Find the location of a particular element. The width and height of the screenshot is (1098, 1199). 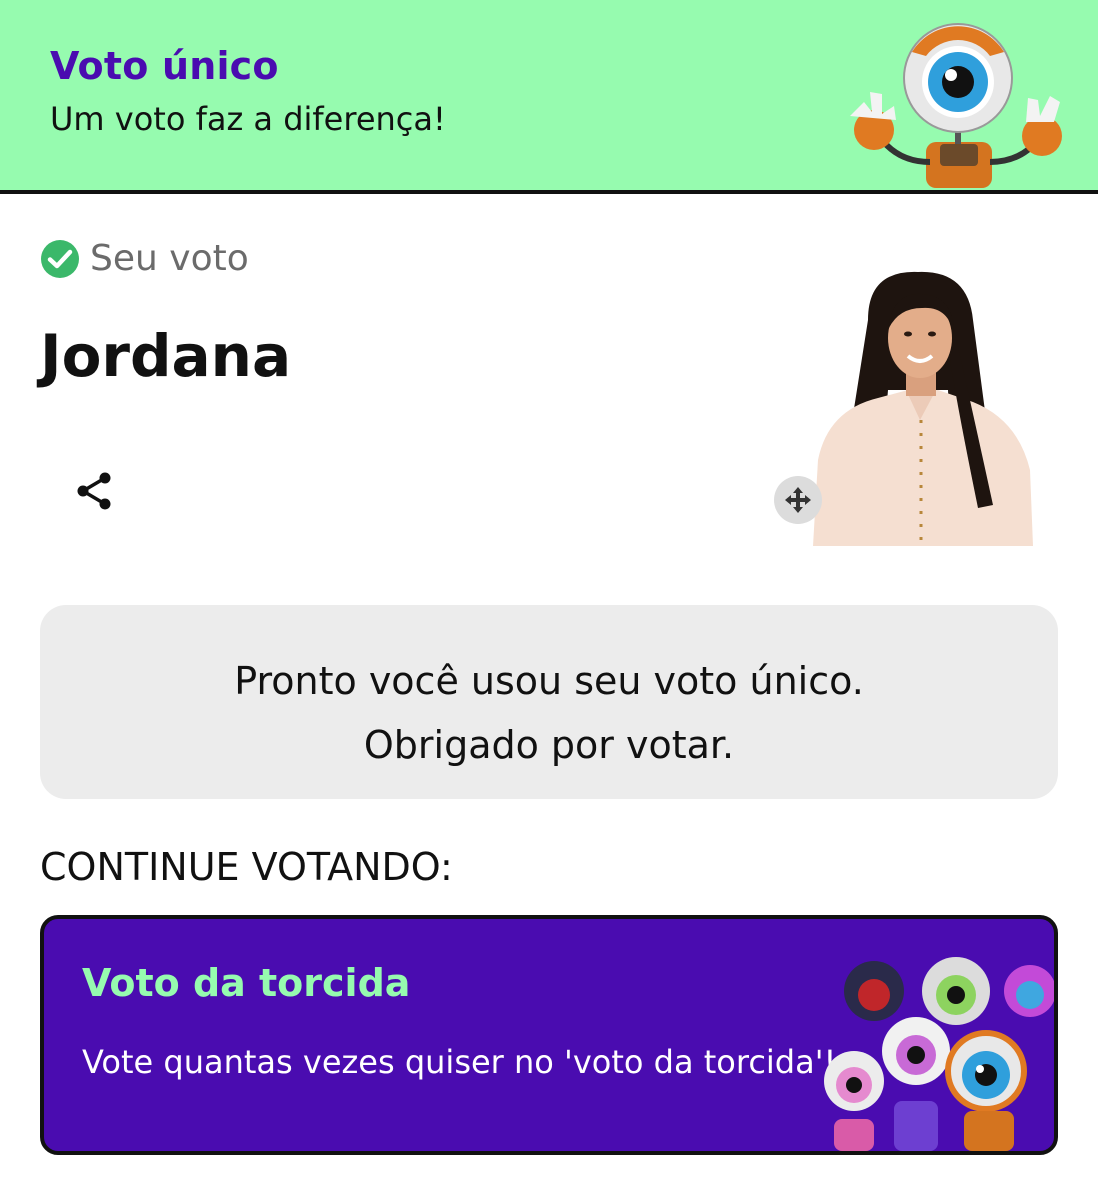

vote-status-label: Seu voto is located at coordinates (169, 258).